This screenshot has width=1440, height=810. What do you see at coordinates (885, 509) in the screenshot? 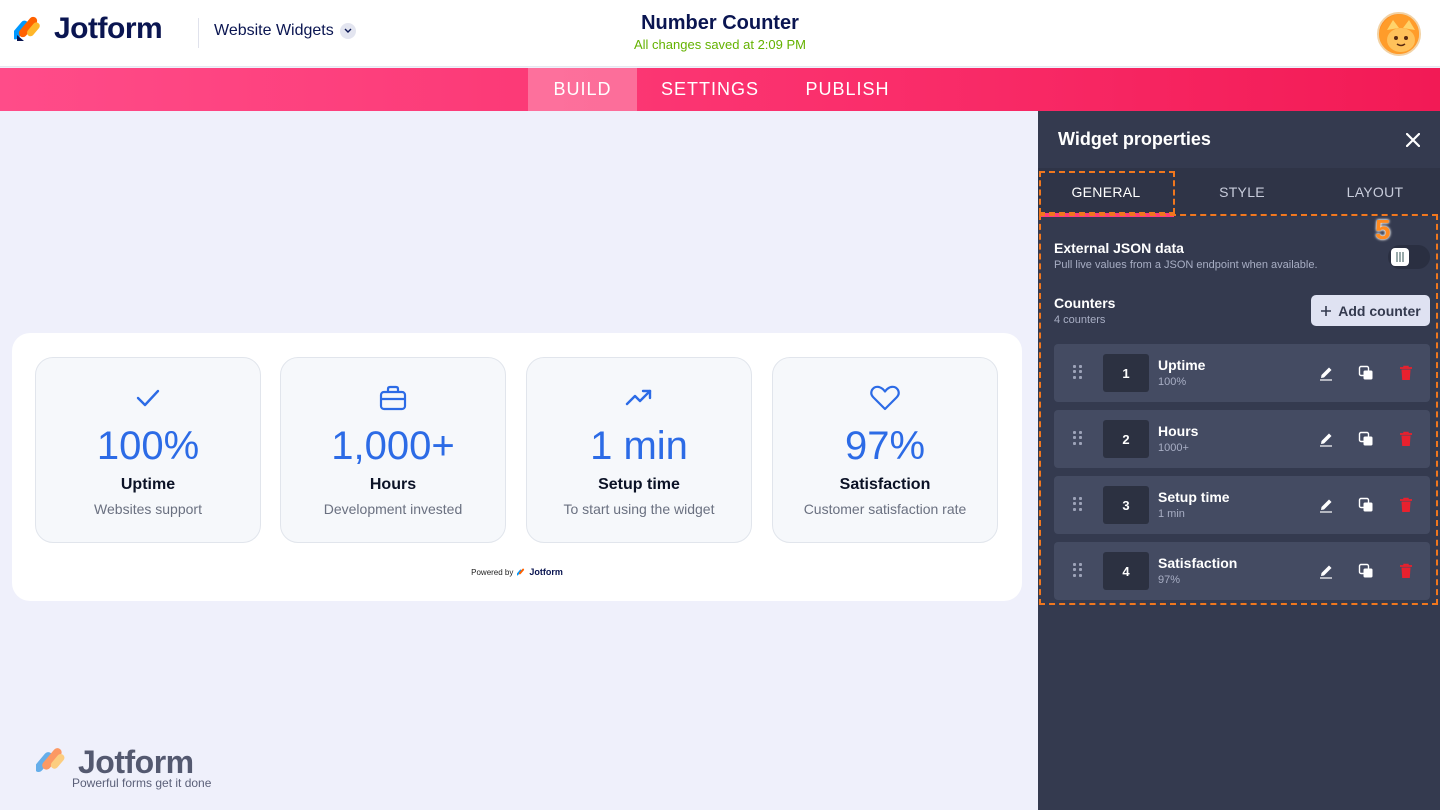
I see `counter-description: Customer satisfaction rate` at bounding box center [885, 509].